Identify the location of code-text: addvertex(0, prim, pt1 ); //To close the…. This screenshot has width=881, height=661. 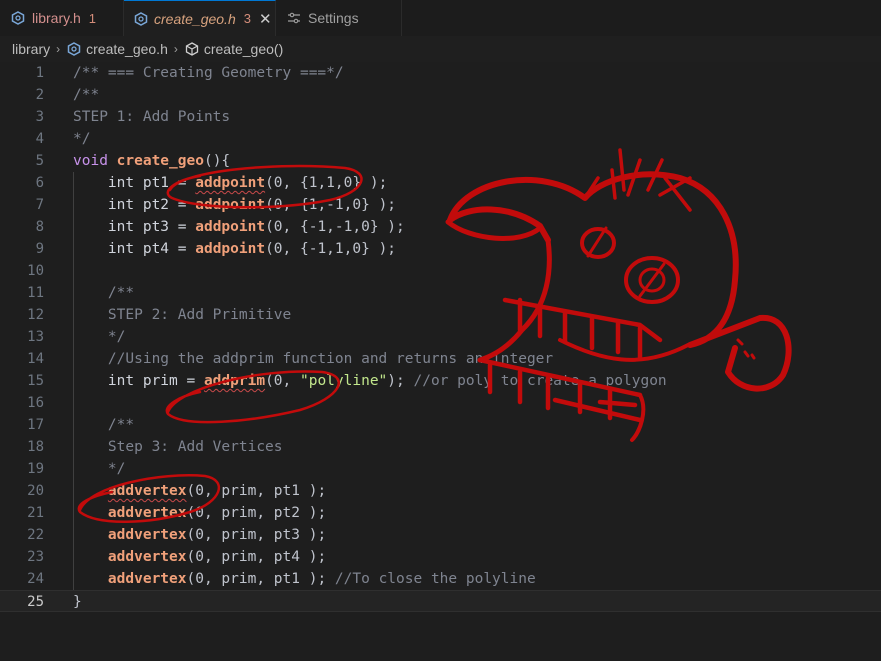
(304, 579).